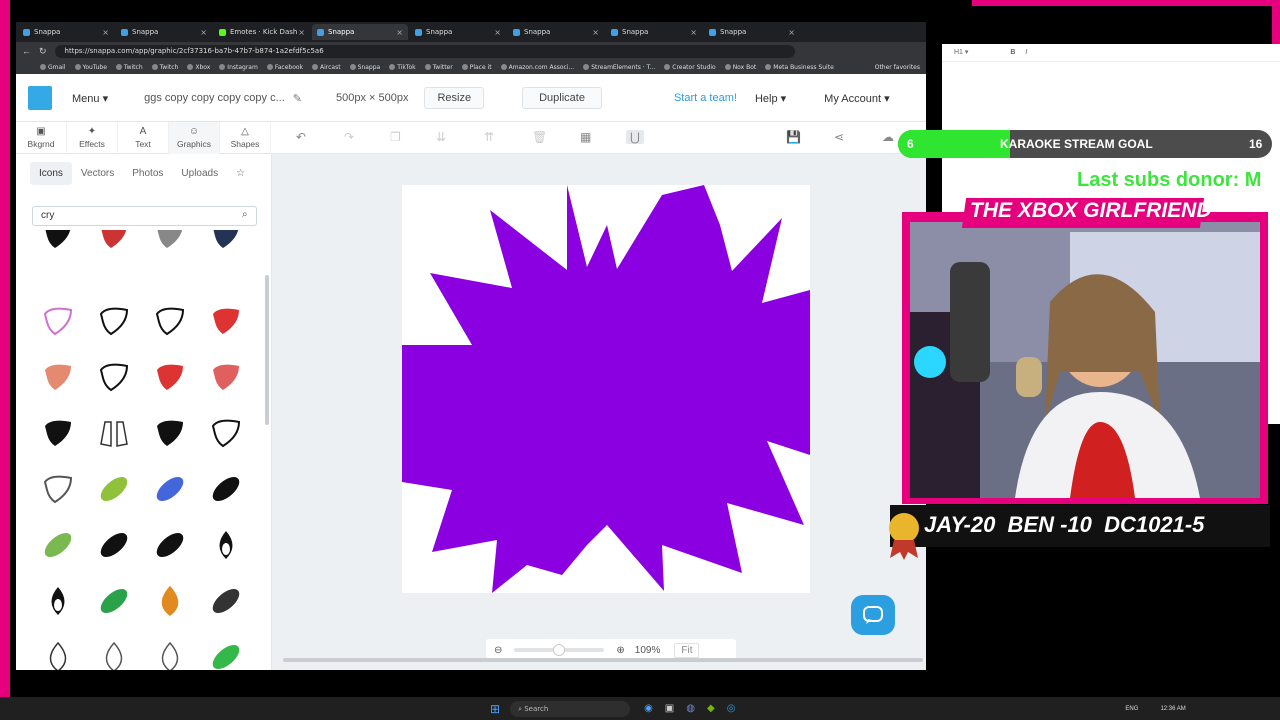  What do you see at coordinates (1012, 52) in the screenshot?
I see `bold-icon: B` at bounding box center [1012, 52].